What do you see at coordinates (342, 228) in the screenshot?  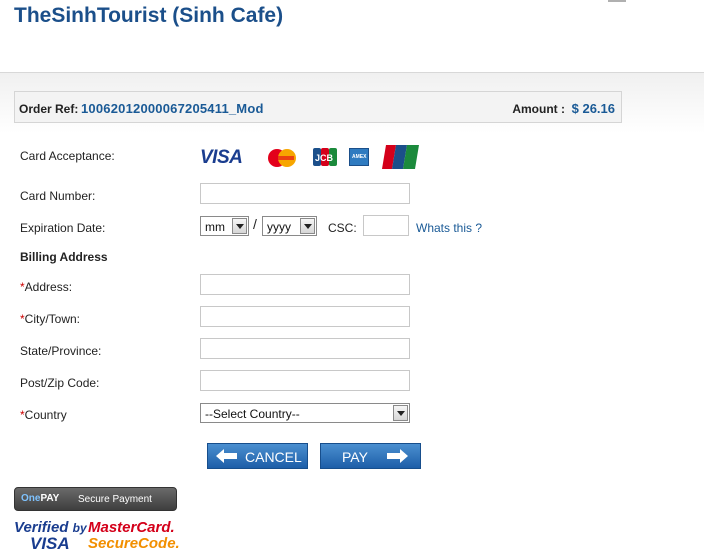 I see `csc-label: CSC:` at bounding box center [342, 228].